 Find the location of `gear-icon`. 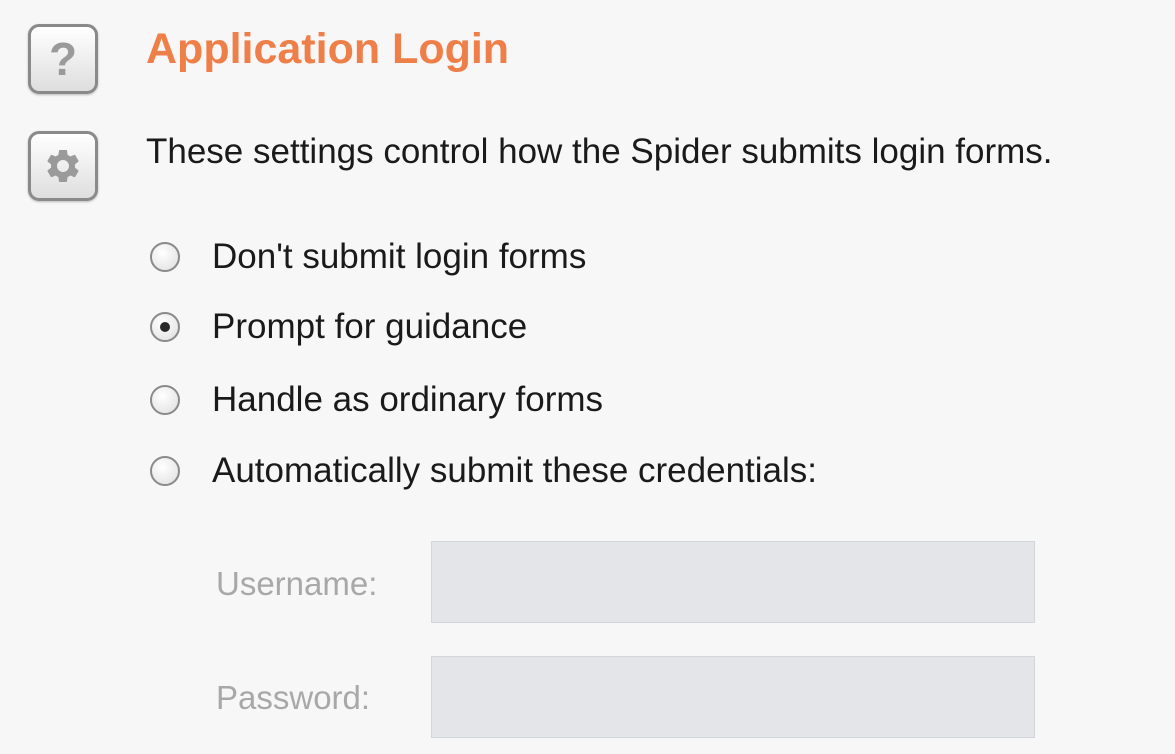

gear-icon is located at coordinates (63, 166).